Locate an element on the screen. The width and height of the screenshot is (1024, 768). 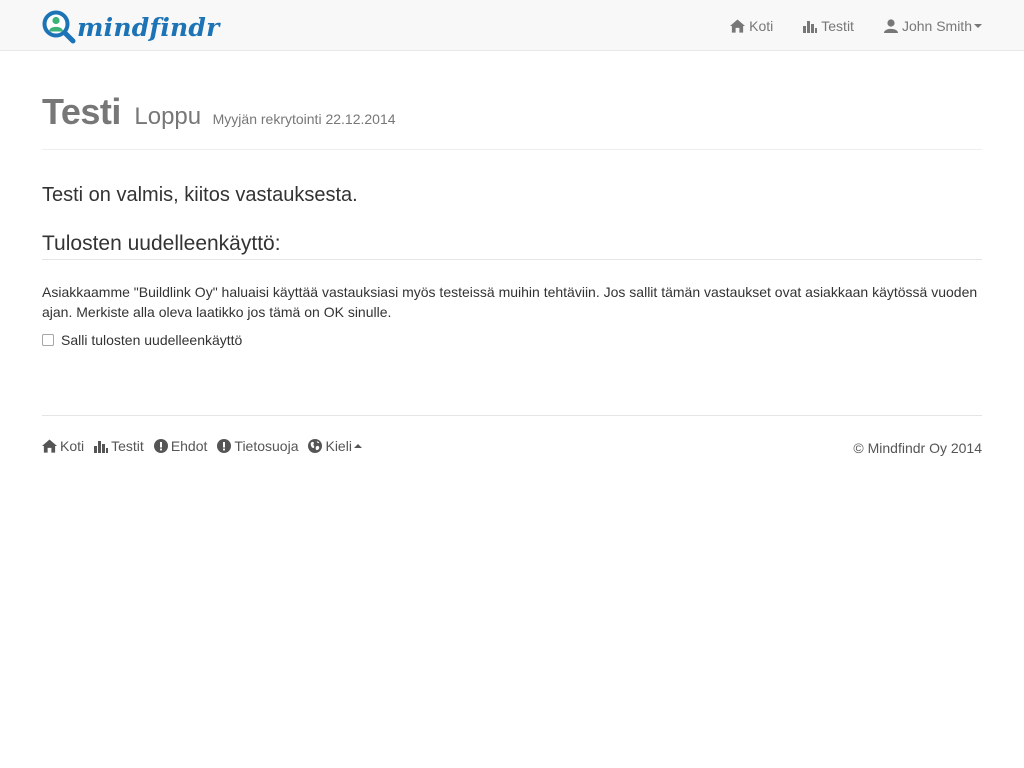
navbar-links: Koti Testit John Smith is located at coordinates (856, 25).